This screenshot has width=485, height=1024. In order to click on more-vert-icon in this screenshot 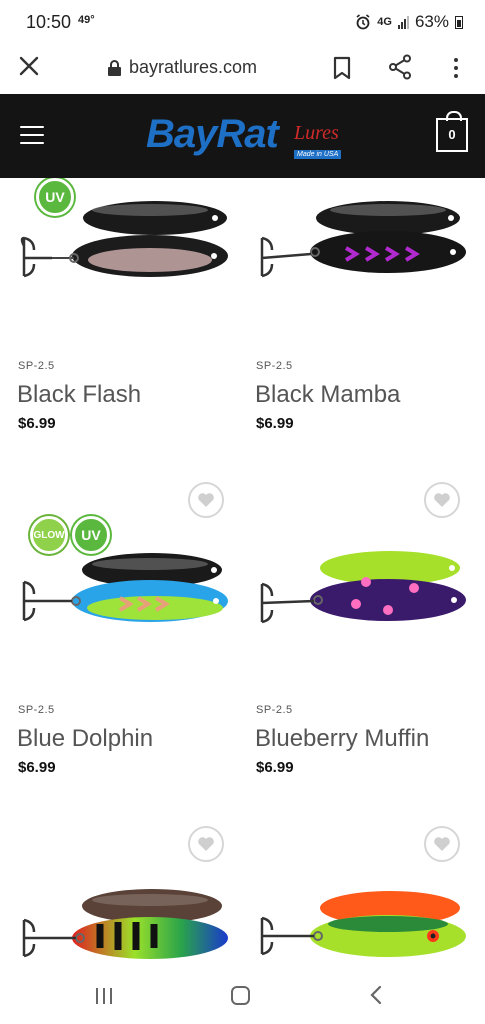, I will do `click(456, 68)`.